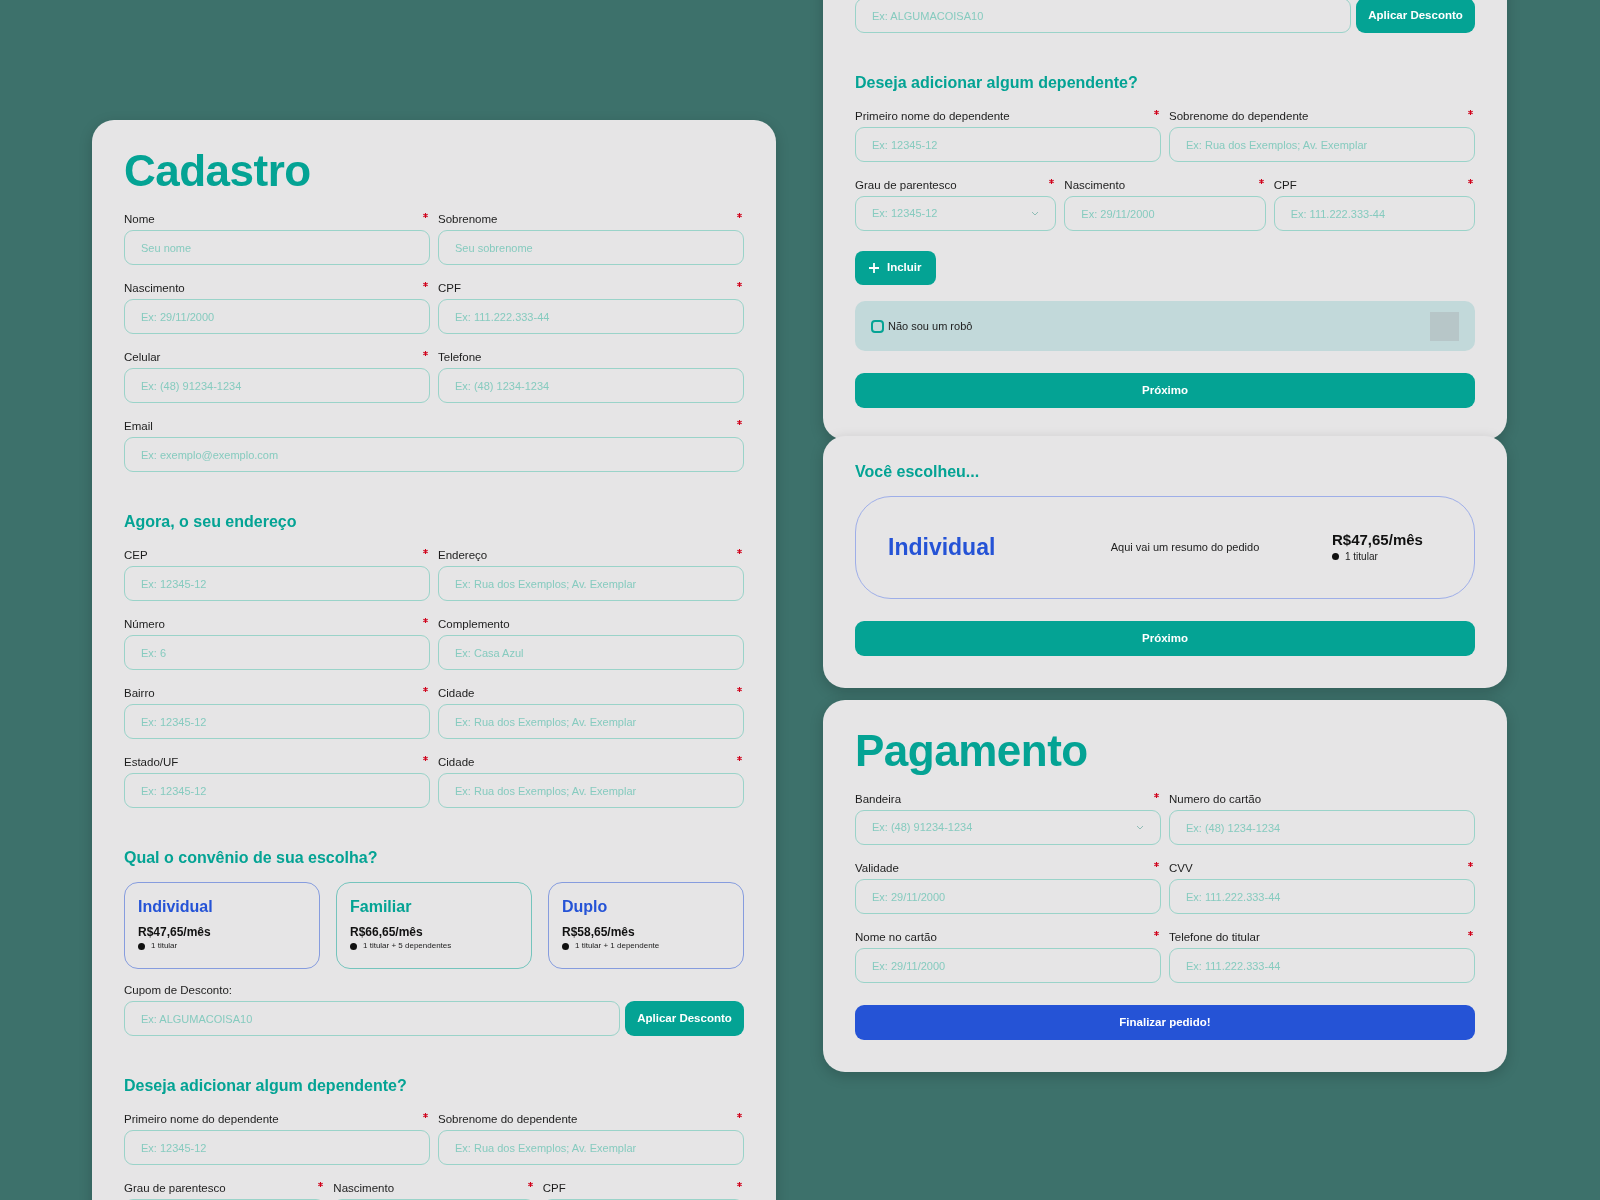  Describe the element at coordinates (142, 357) in the screenshot. I see `field-label: Celular` at that location.